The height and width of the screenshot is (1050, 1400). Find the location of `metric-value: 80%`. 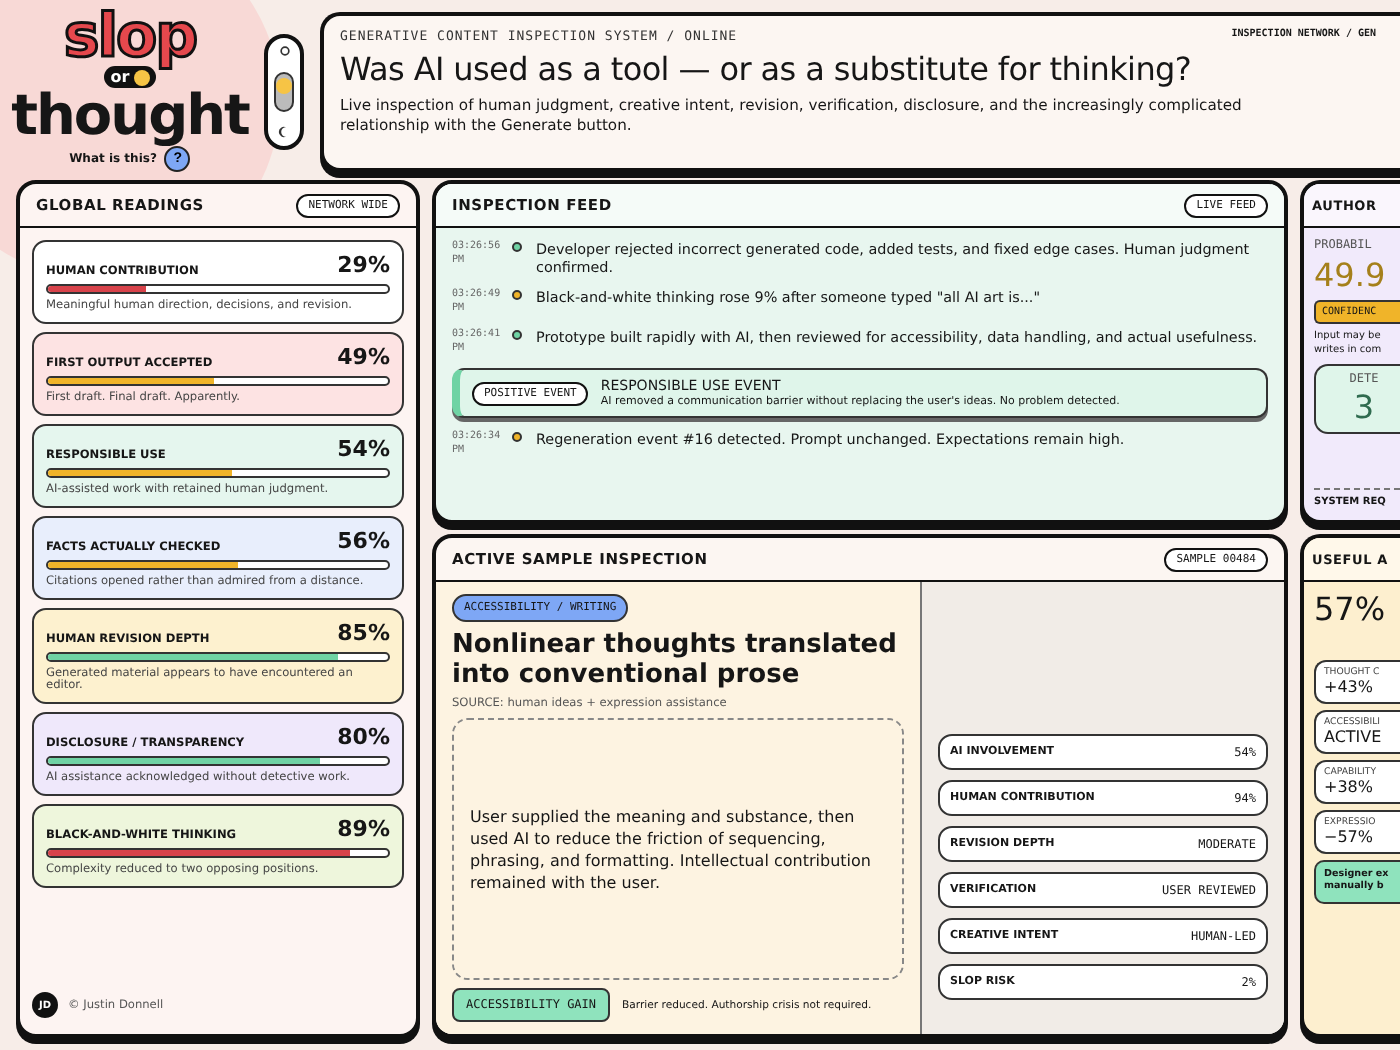

metric-value: 80% is located at coordinates (363, 737).